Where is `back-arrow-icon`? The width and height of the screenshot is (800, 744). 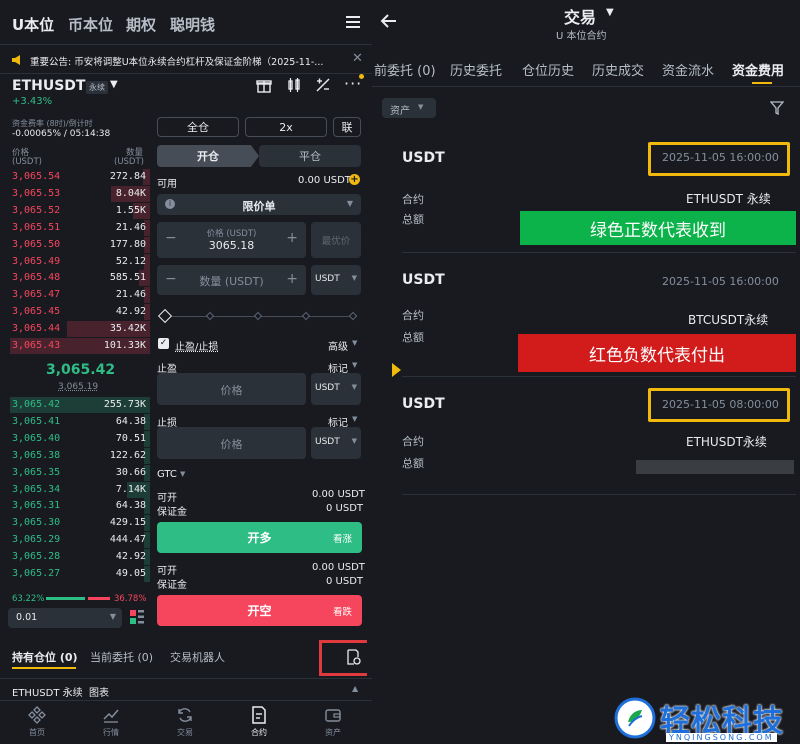
back-arrow-icon is located at coordinates (389, 21).